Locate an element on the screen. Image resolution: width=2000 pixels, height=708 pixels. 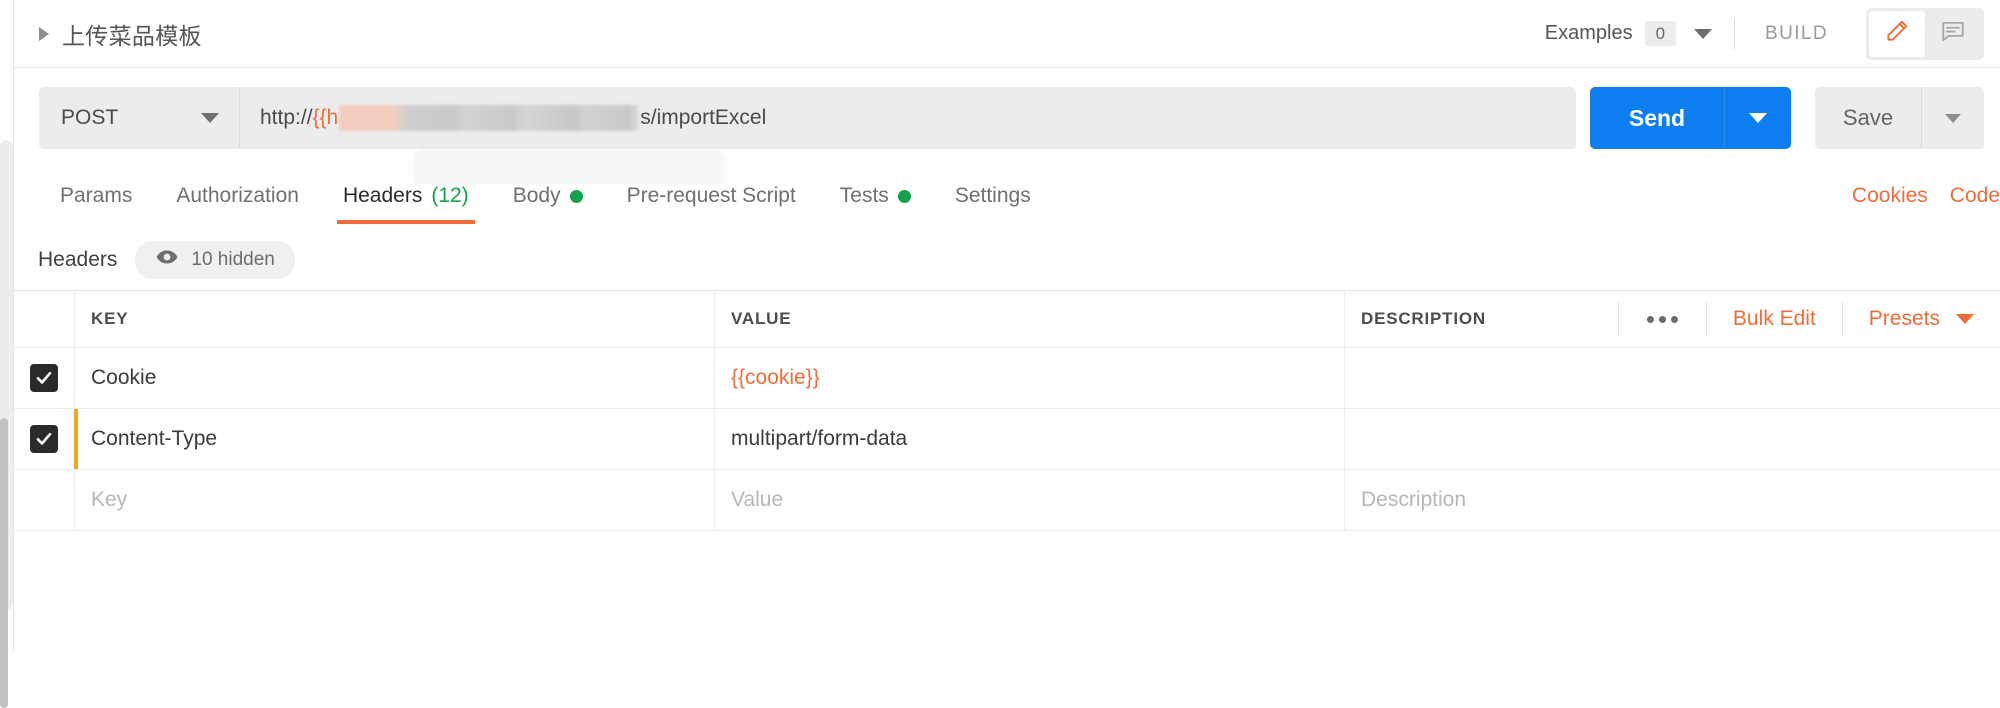
table-header-row: KEY VALUE DESCRIPTION Bulk Edit Presets is located at coordinates (1007, 319).